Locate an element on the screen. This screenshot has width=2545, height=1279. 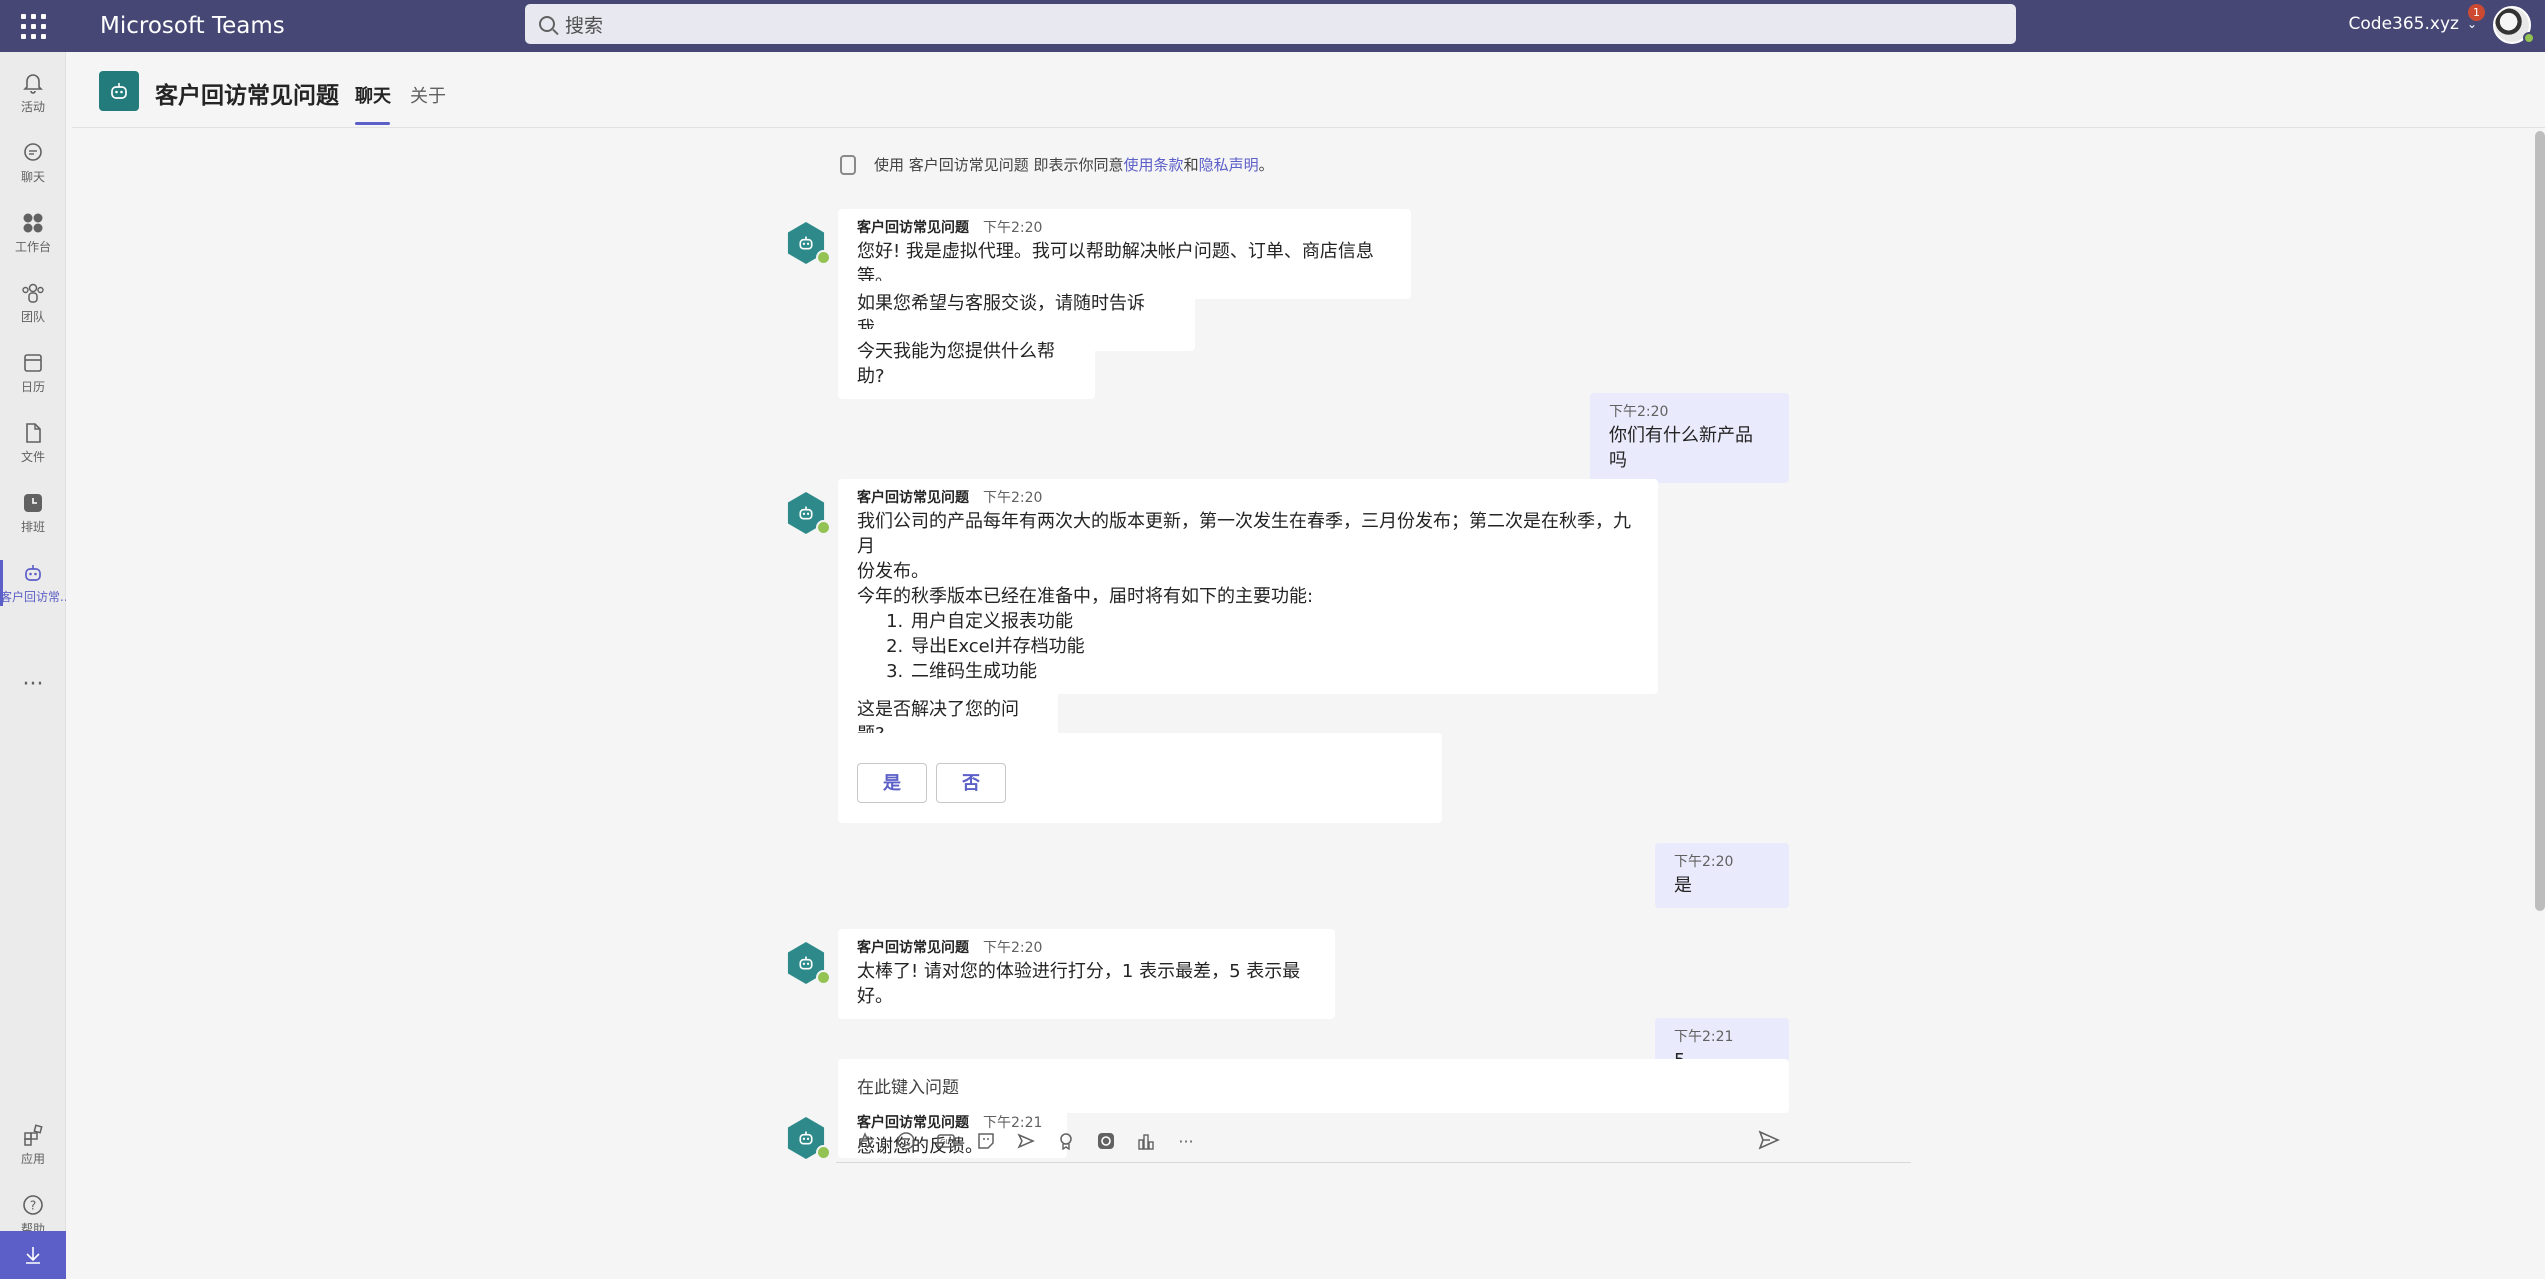
no-button: 否 is located at coordinates (971, 783).